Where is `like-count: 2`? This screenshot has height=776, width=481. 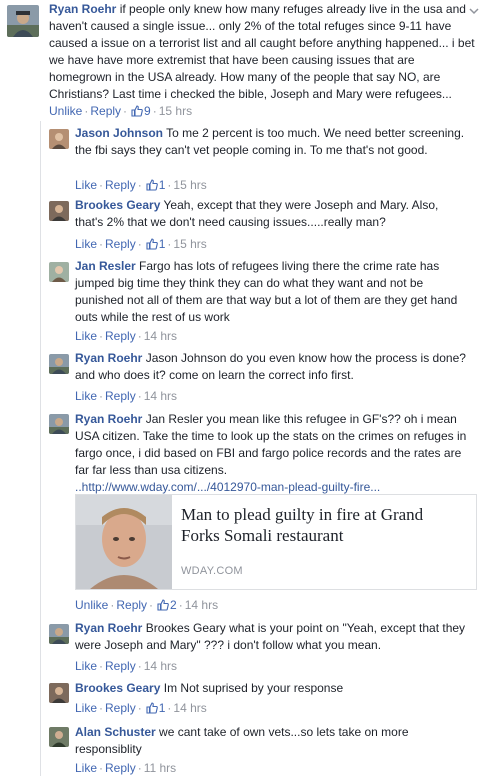 like-count: 2 is located at coordinates (173, 605).